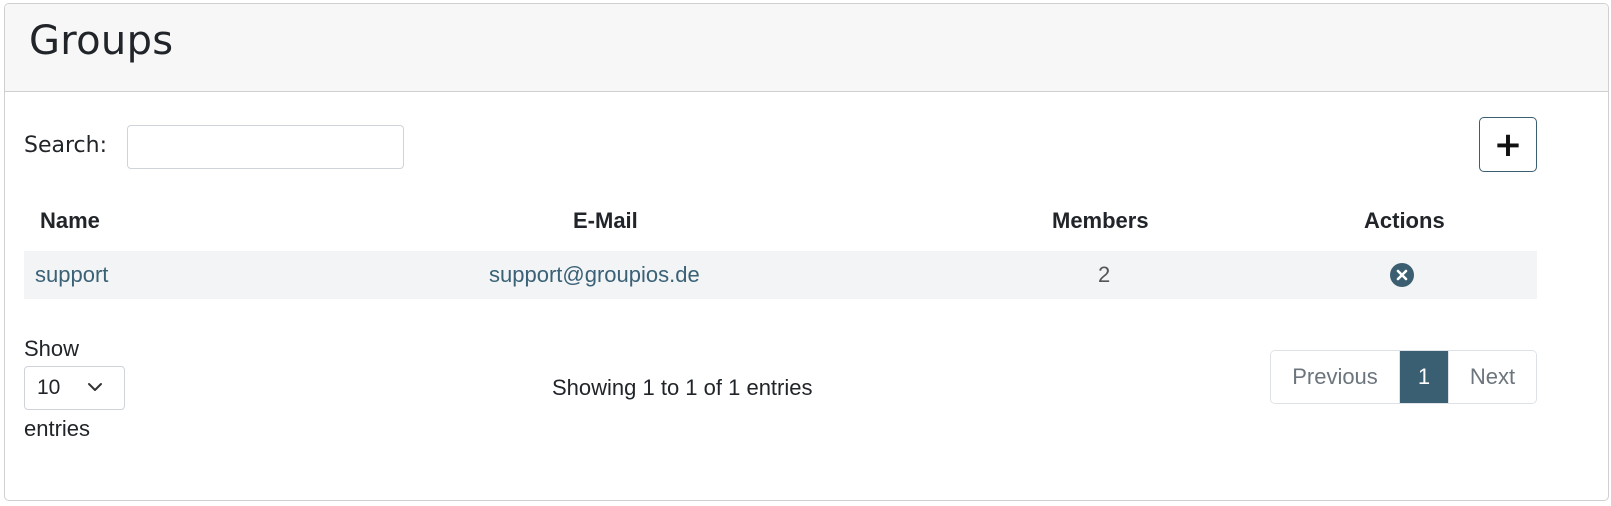 The image size is (1611, 506). I want to click on page-title: Groups, so click(101, 41).